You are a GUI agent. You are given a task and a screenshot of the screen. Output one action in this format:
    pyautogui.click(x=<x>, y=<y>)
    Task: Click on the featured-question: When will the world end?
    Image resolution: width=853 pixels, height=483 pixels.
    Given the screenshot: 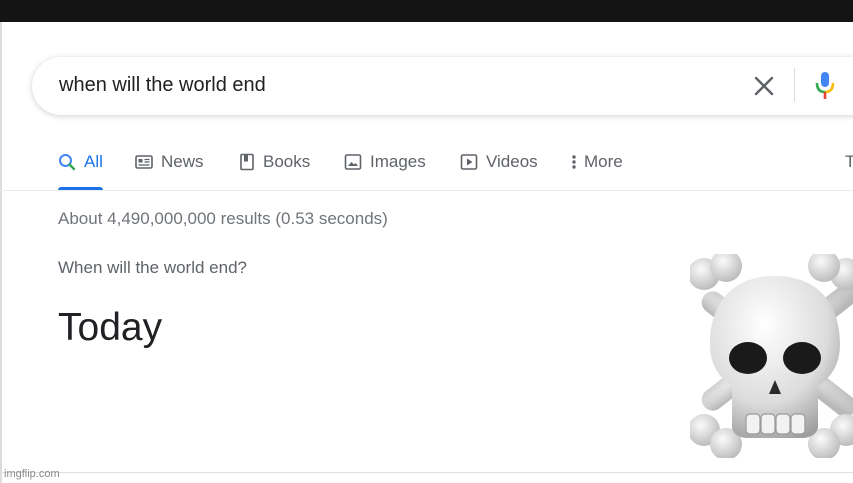 What is the action you would take?
    pyautogui.click(x=152, y=267)
    